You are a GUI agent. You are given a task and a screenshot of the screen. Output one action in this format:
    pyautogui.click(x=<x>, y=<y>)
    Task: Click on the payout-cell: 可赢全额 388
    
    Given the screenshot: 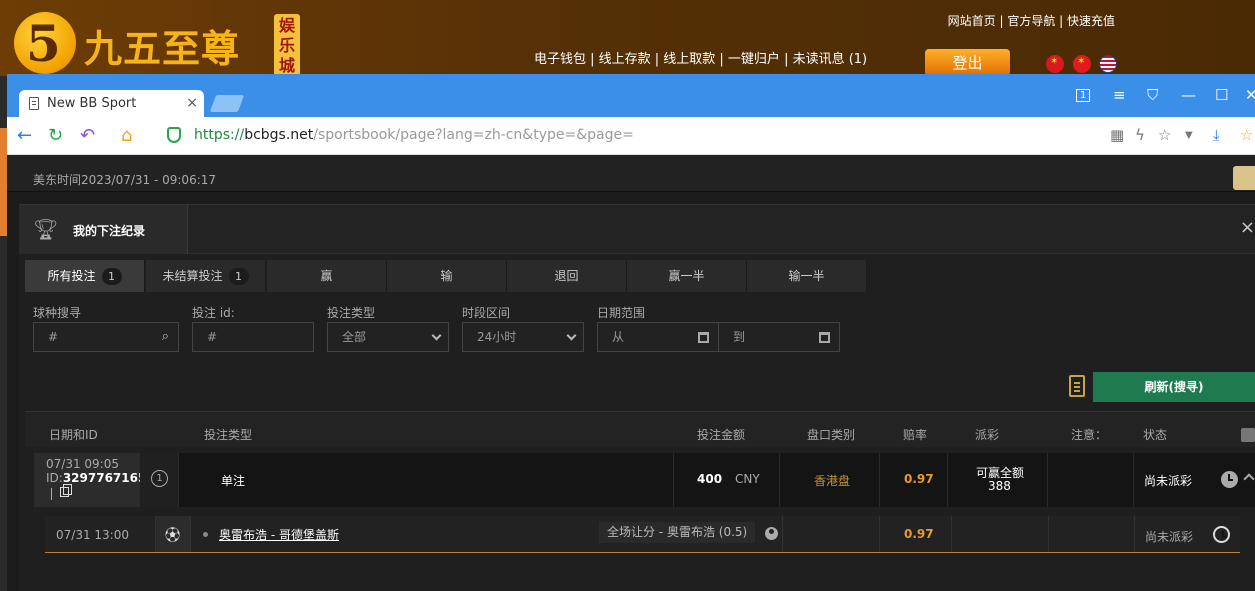 What is the action you would take?
    pyautogui.click(x=998, y=480)
    